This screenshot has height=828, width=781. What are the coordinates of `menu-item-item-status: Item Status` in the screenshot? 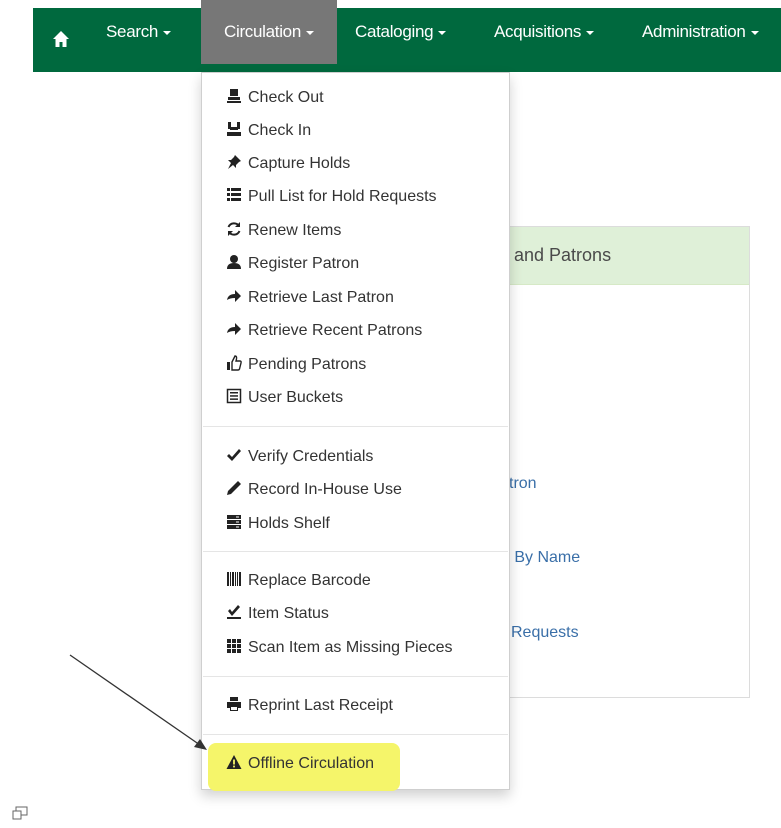 It's located at (277, 614).